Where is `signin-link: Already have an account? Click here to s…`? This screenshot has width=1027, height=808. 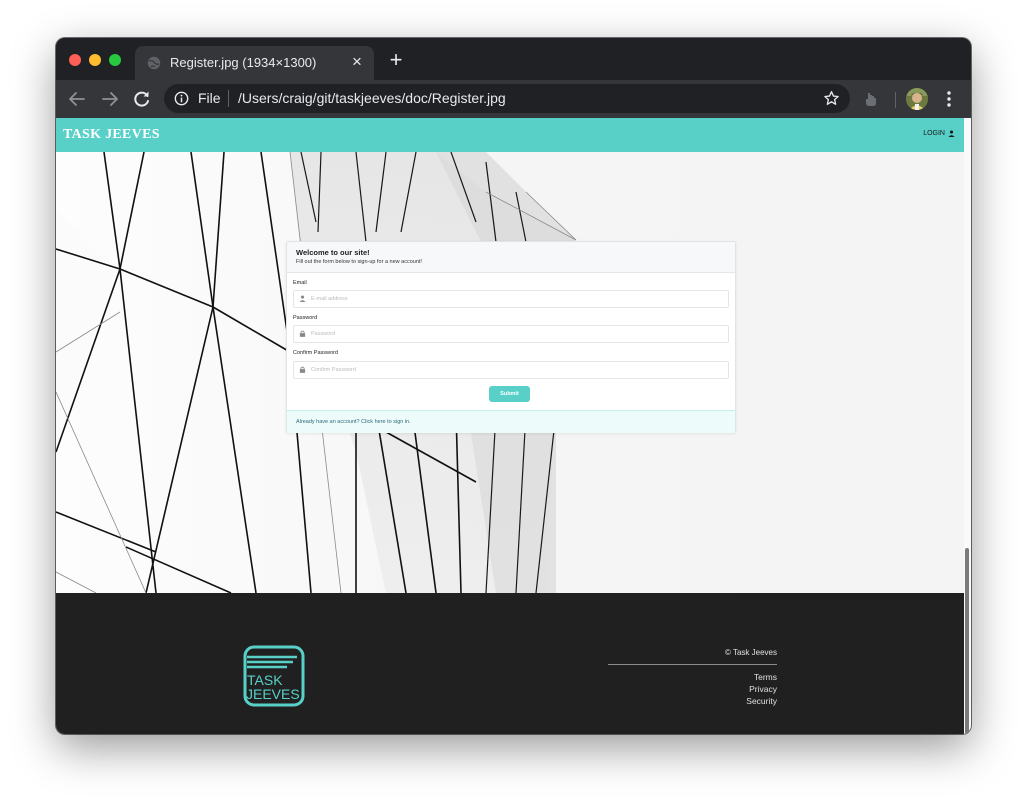 signin-link: Already have an account? Click here to s… is located at coordinates (353, 422).